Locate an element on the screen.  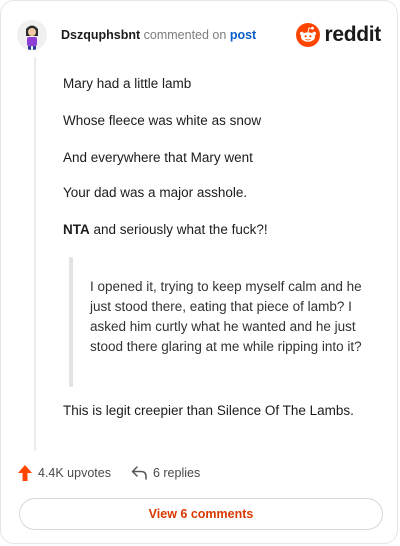
upvote-count: 4.4K upvotes is located at coordinates (74, 473).